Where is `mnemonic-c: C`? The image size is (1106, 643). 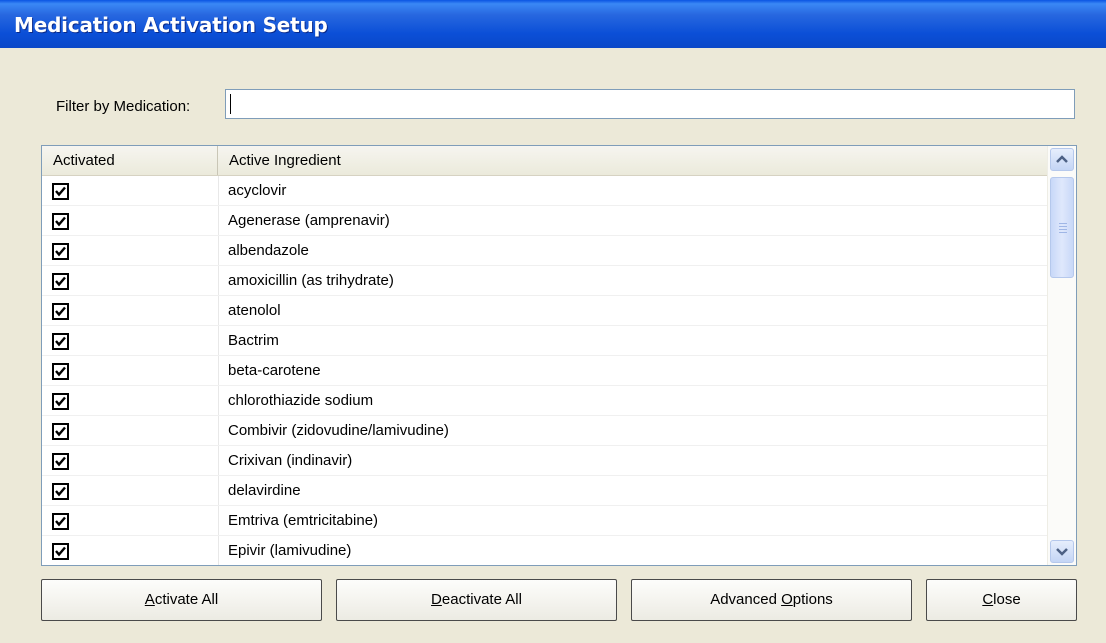
mnemonic-c: C is located at coordinates (988, 599).